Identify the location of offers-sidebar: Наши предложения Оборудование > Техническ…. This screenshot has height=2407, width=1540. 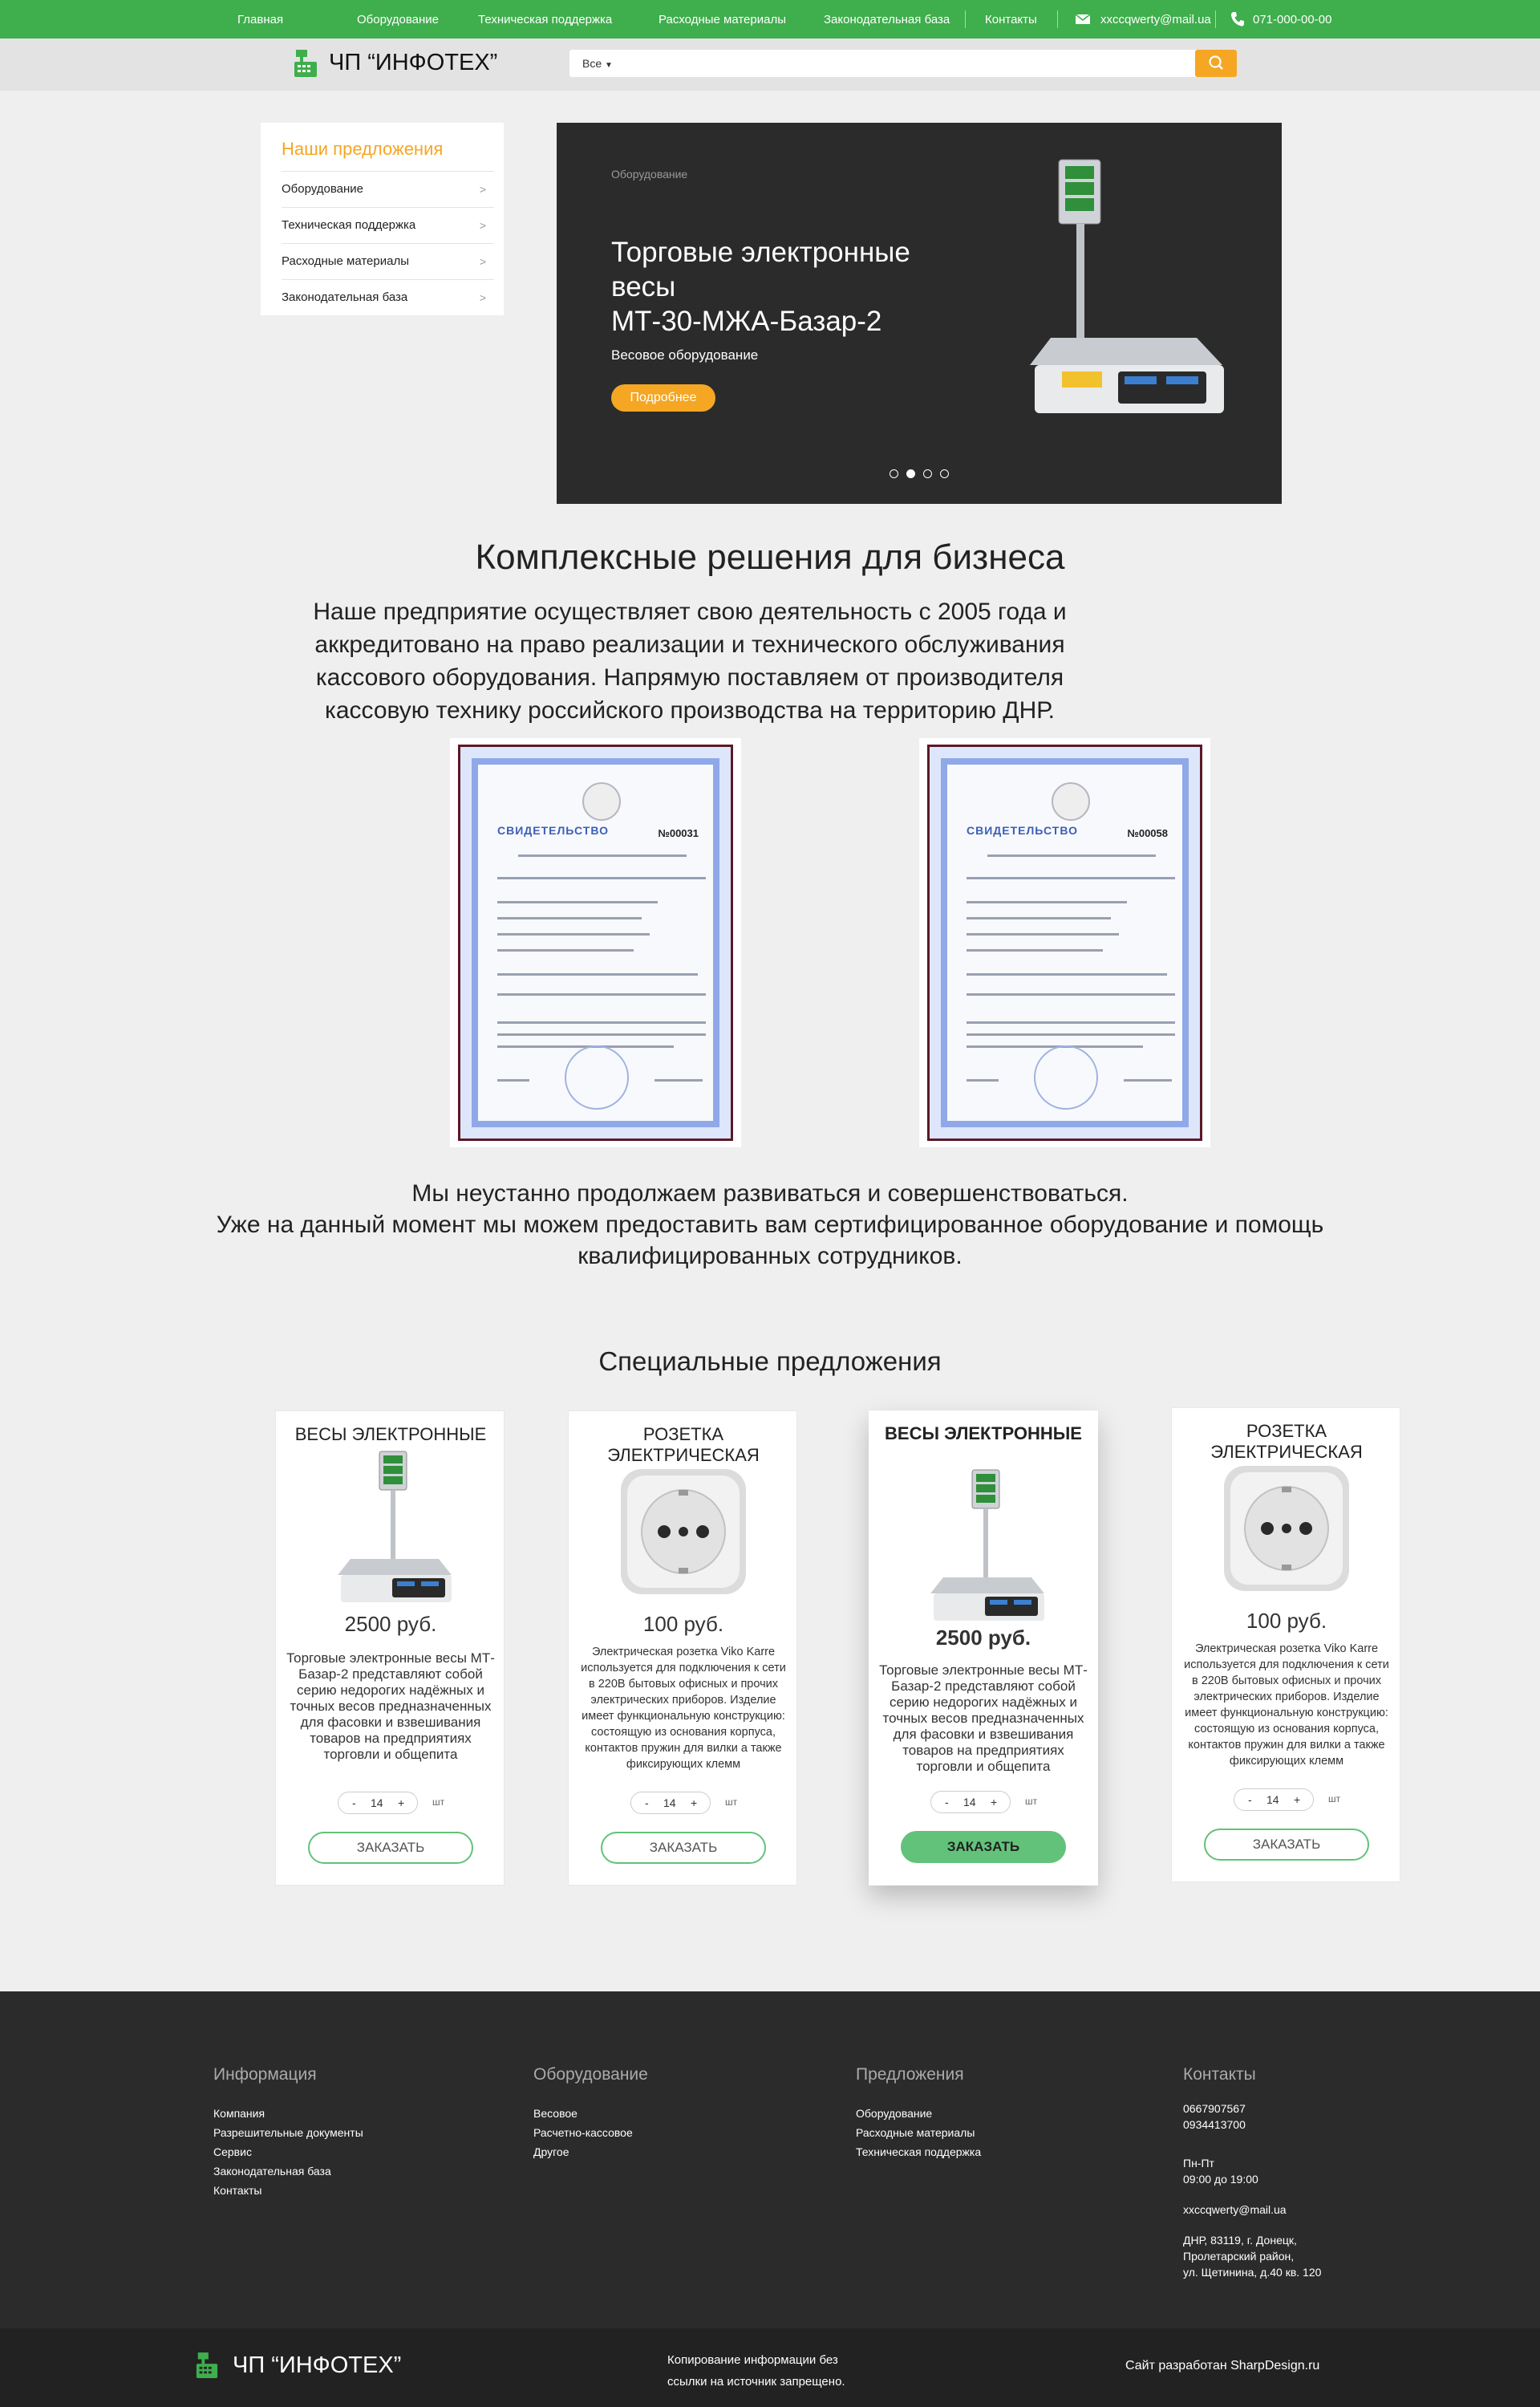
(382, 219).